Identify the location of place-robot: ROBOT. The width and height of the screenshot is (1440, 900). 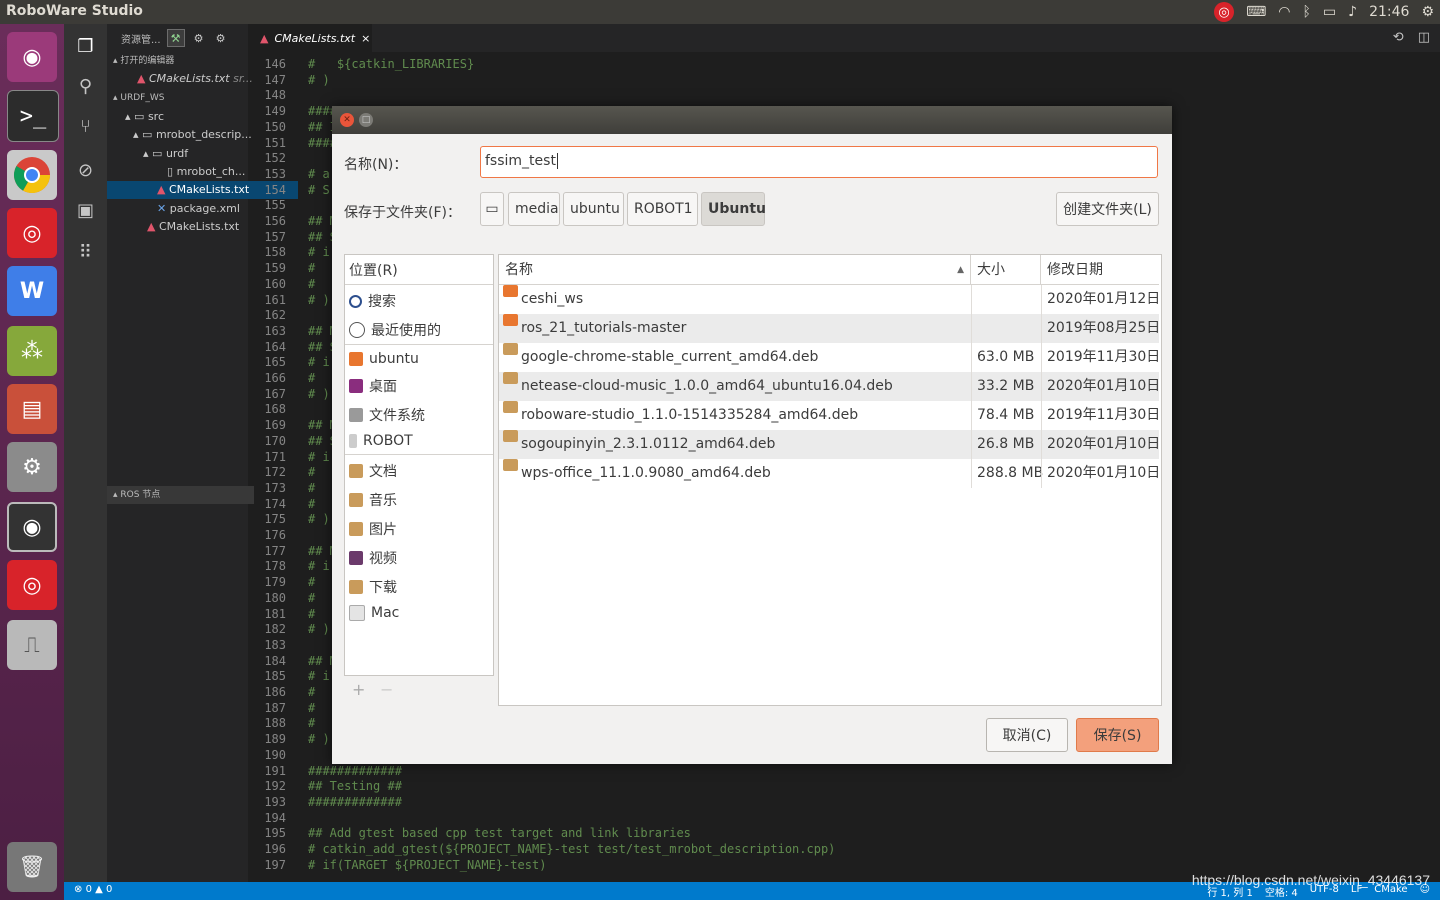
(419, 441).